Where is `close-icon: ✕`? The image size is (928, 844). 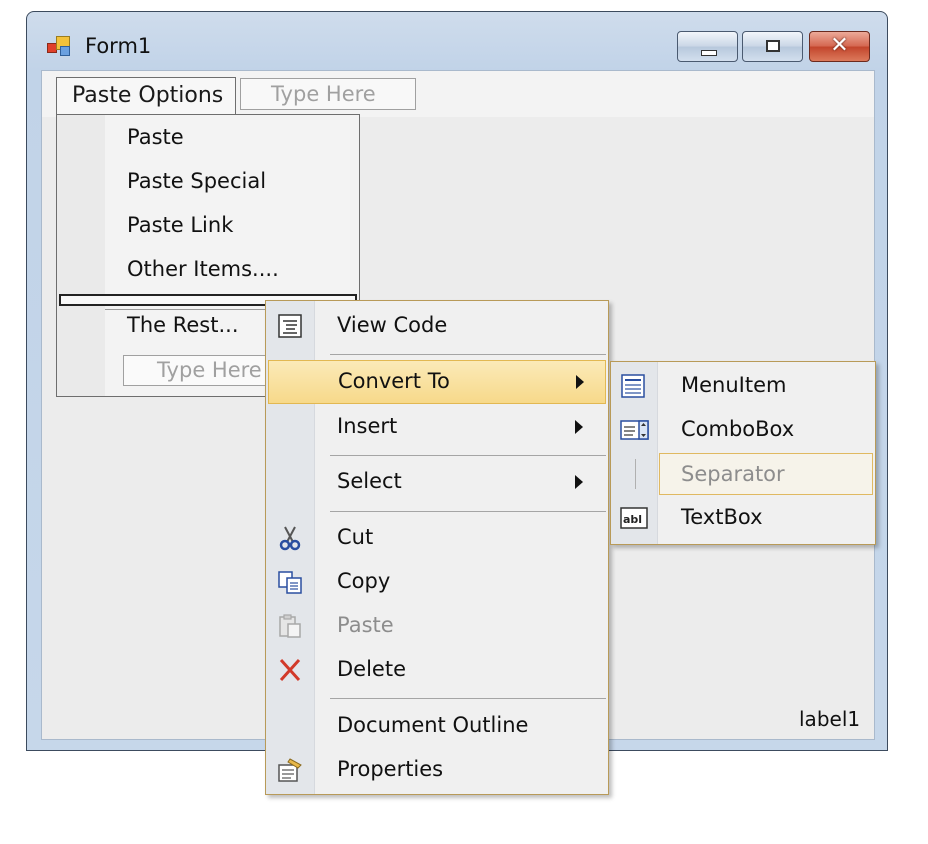
close-icon: ✕ is located at coordinates (839, 45).